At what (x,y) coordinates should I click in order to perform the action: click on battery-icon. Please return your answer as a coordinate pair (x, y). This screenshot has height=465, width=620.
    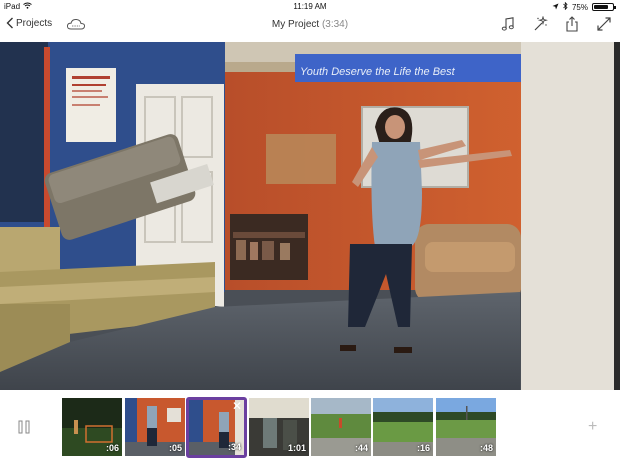
    Looking at the image, I should click on (604, 7).